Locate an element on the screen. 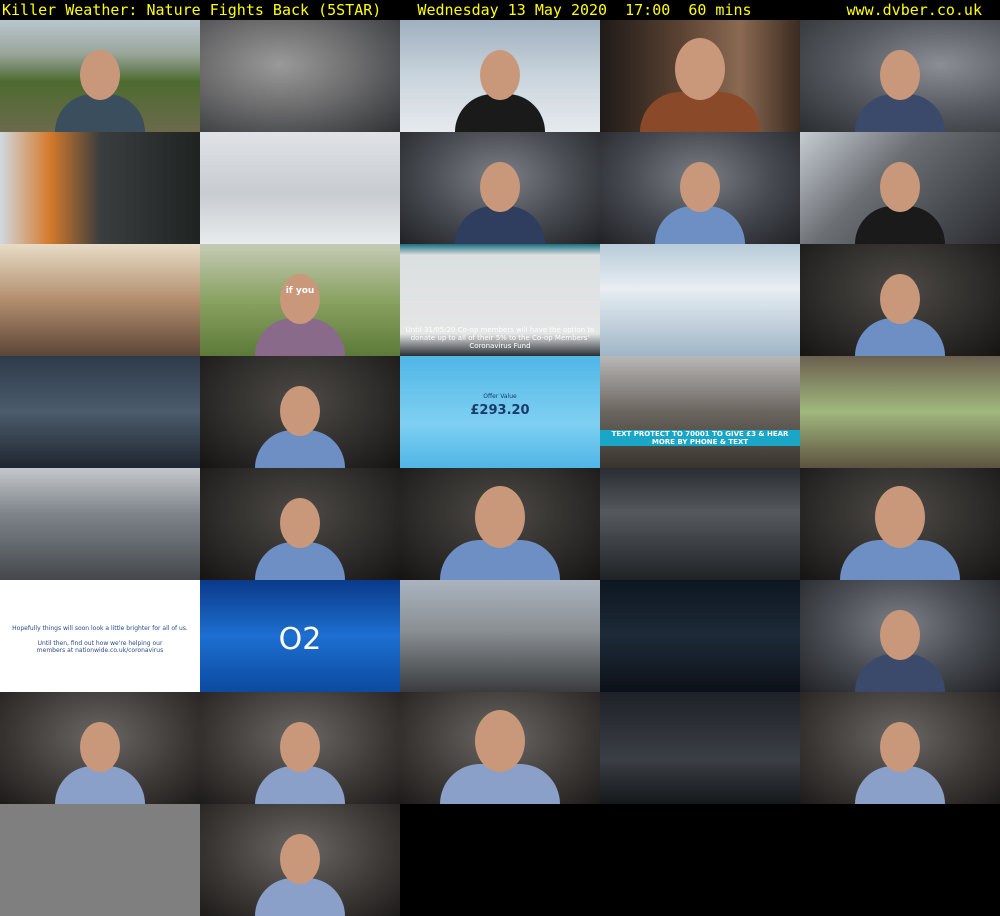 Image resolution: width=1000 pixels, height=916 pixels. thumbnail-caption: £293.20 is located at coordinates (500, 410).